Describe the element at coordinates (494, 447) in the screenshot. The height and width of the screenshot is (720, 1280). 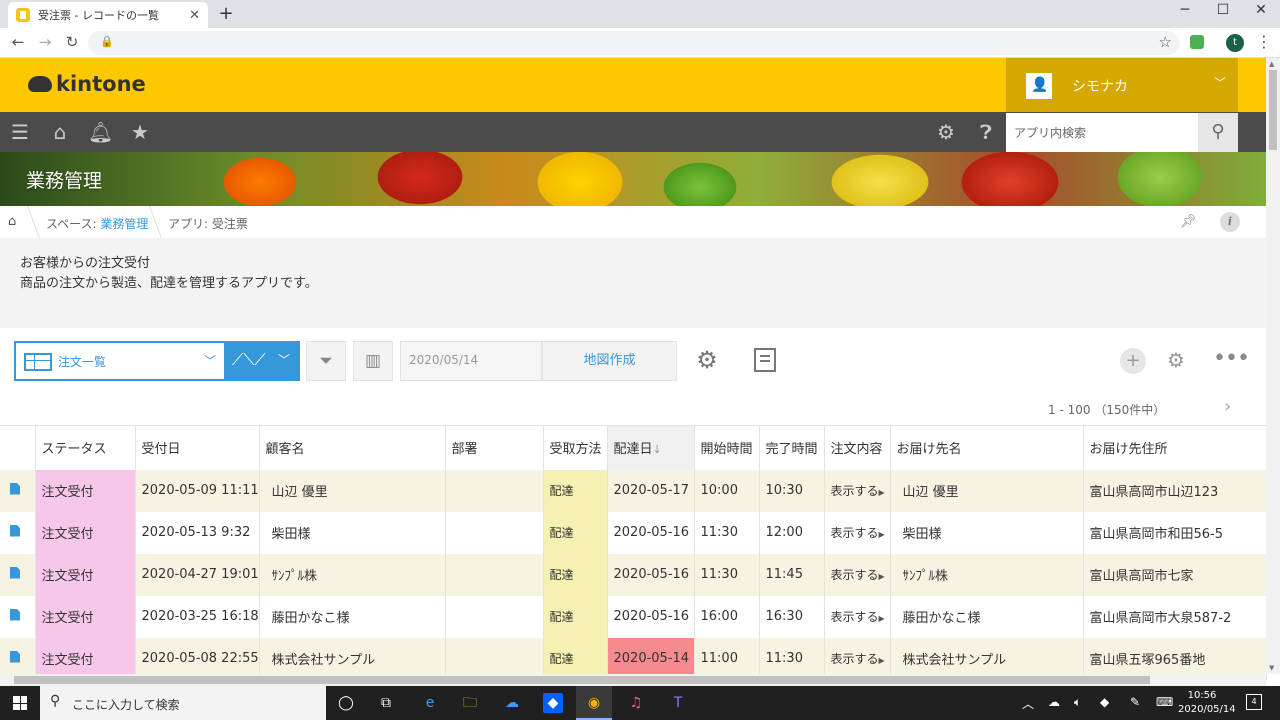
I see `column-header-dept: 部署` at that location.